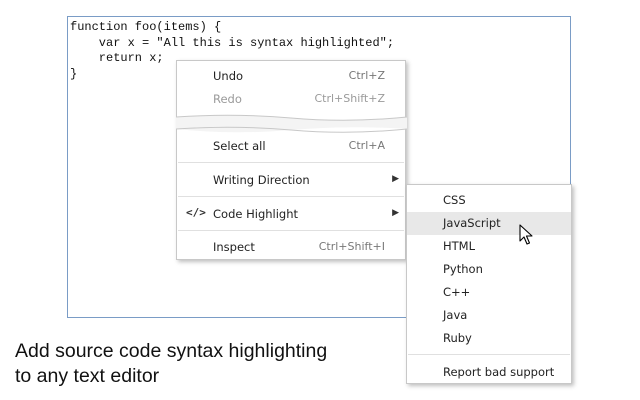  I want to click on undo-shortcut: Ctrl+Z, so click(366, 75).